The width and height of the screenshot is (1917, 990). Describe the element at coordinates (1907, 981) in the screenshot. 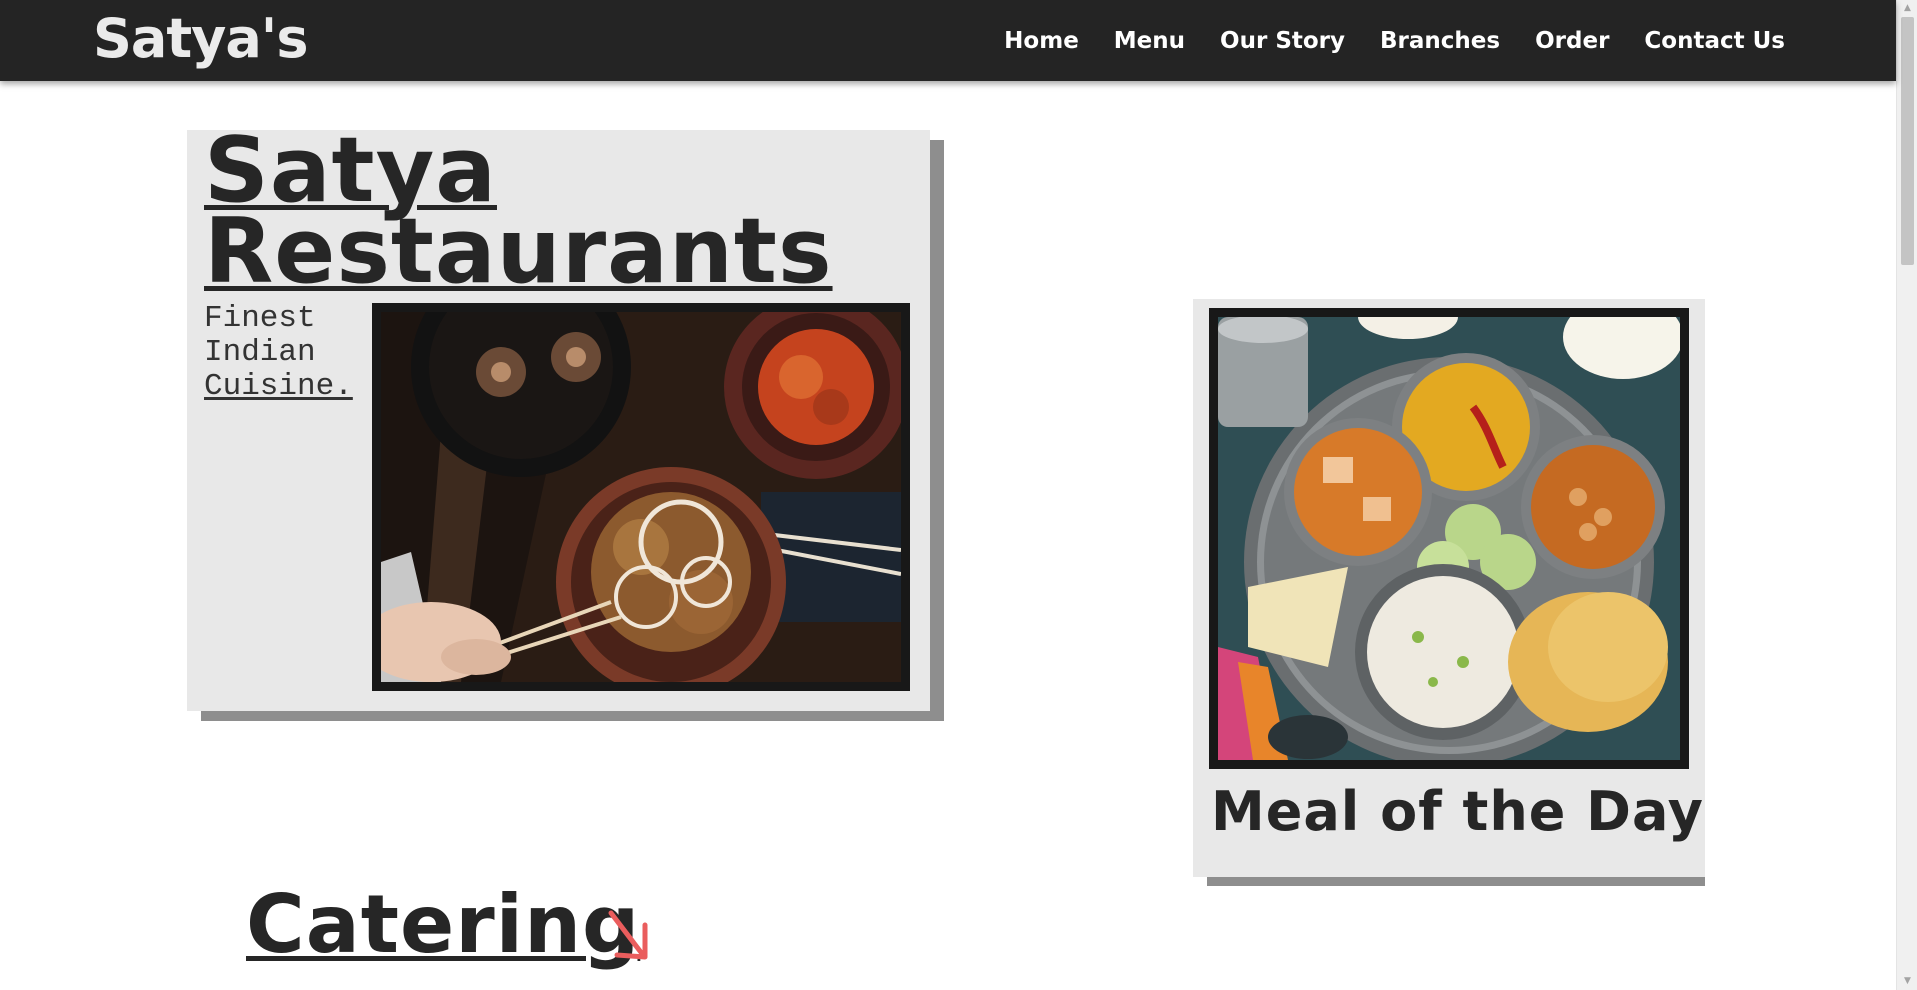

I see `scroll-down-icon: ▼` at that location.